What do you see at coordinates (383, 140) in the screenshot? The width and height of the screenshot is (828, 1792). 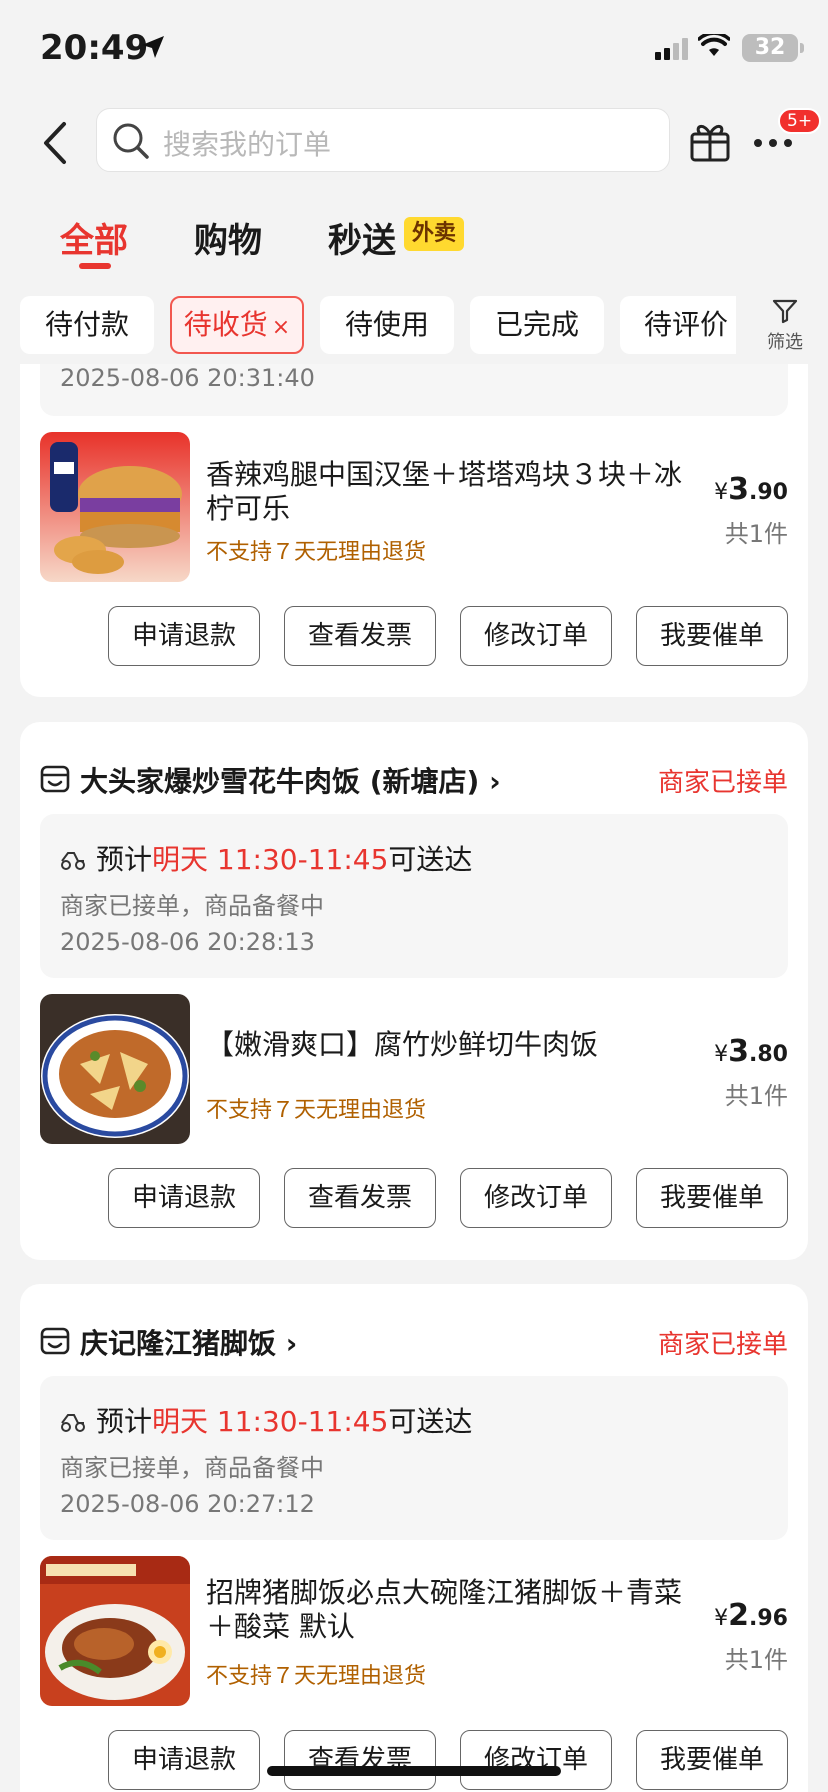 I see `search-input: 搜索我的订单` at bounding box center [383, 140].